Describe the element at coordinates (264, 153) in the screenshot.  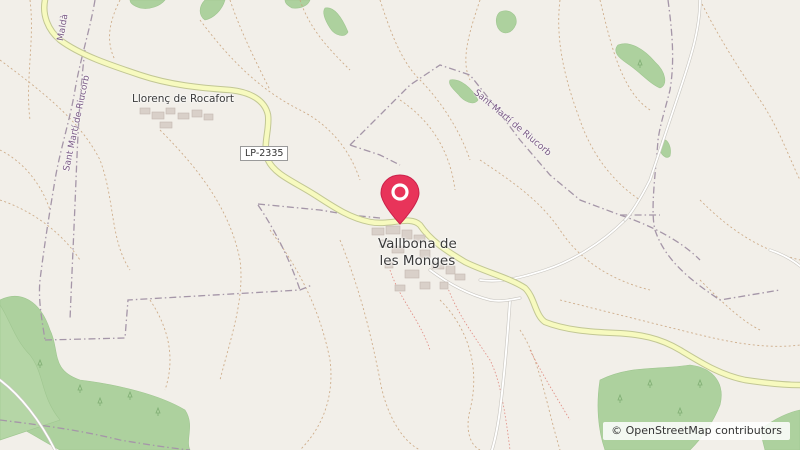
I see `road-shield-lp2335: LP-2335` at that location.